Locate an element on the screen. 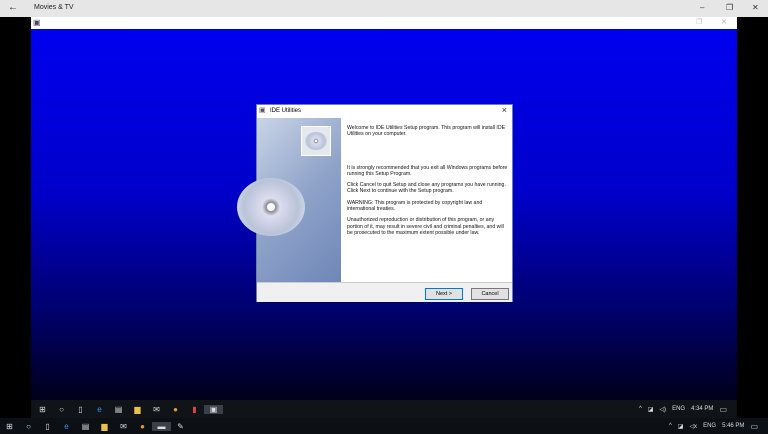 This screenshot has width=768, height=434. app-title-bar: ← Movies & TV – ❐ ✕ is located at coordinates (384, 8).